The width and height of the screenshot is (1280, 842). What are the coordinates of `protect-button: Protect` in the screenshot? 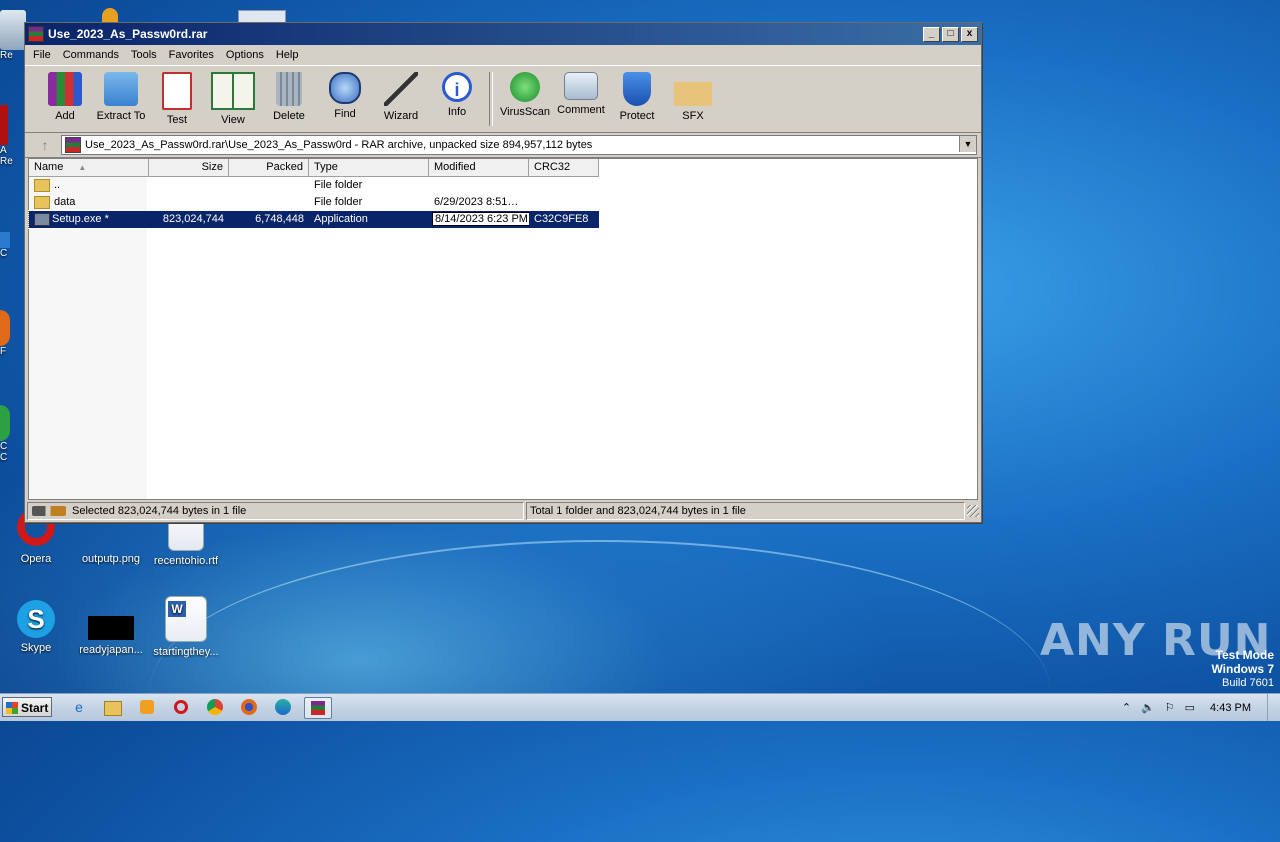 It's located at (637, 99).